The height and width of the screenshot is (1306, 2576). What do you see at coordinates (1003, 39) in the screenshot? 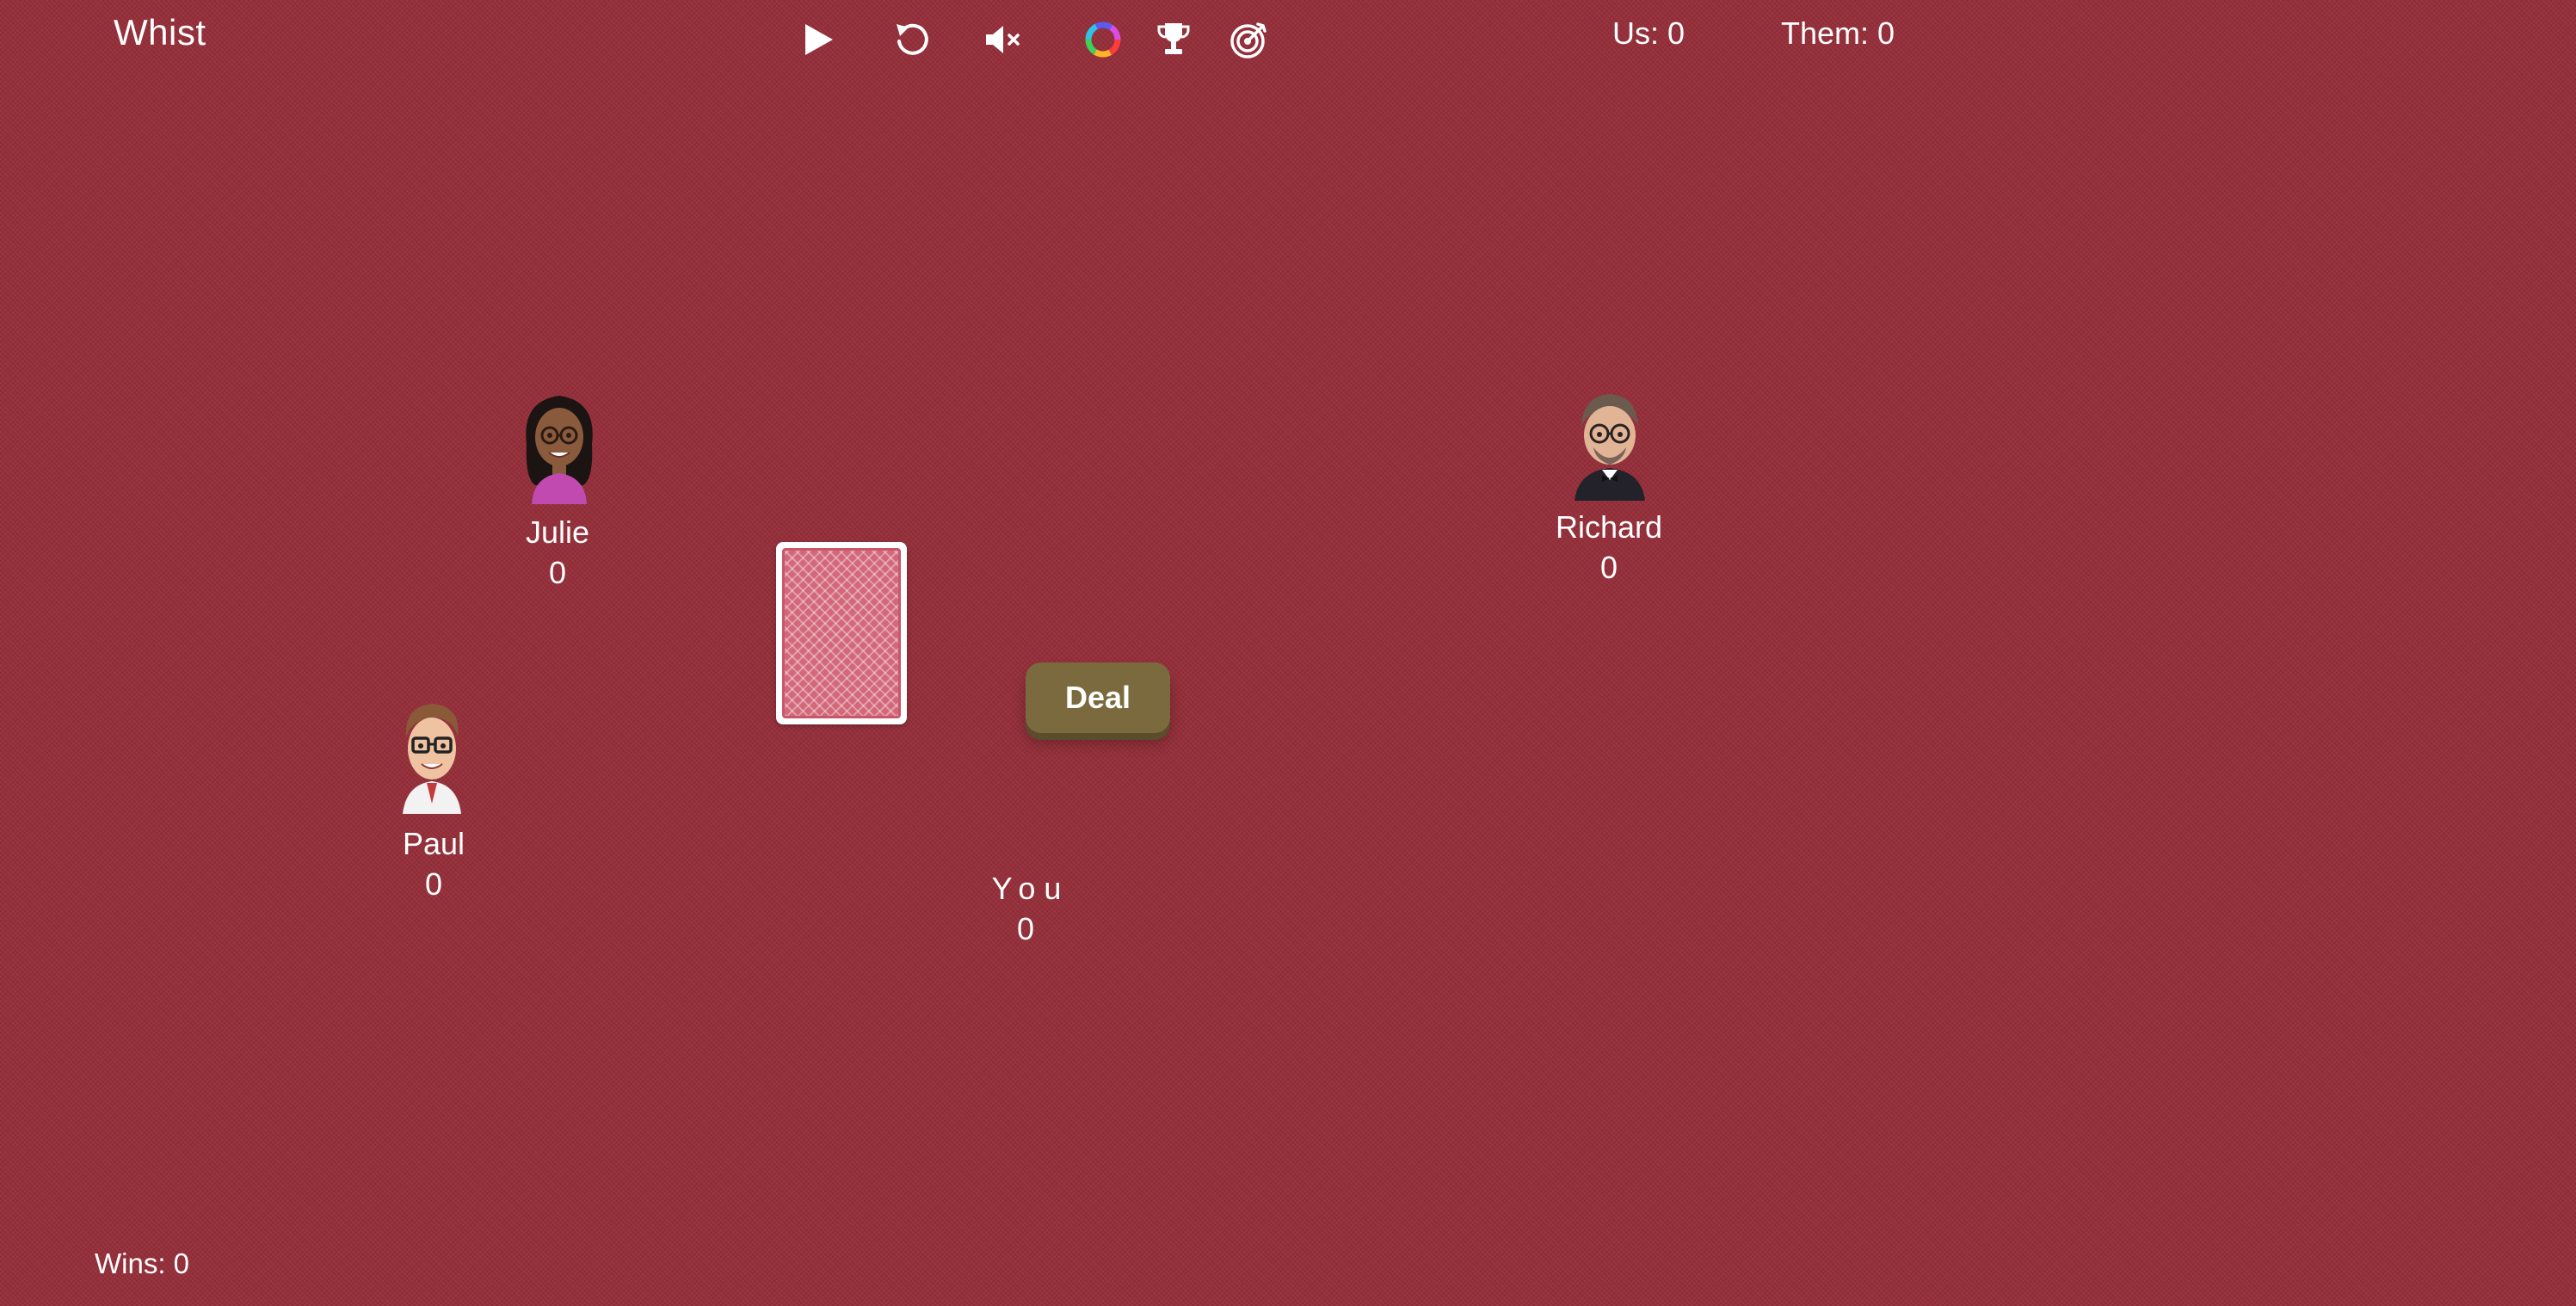
I see `sound-muted-icon` at bounding box center [1003, 39].